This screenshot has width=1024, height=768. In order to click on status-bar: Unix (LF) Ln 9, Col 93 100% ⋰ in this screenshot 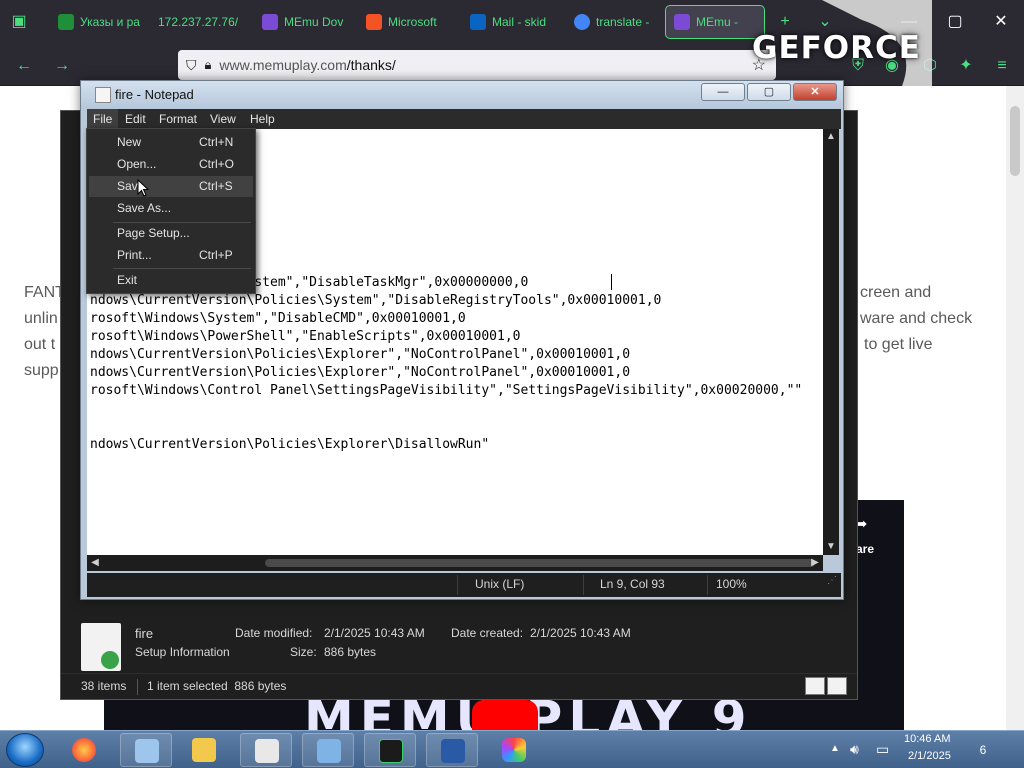, I will do `click(464, 585)`.